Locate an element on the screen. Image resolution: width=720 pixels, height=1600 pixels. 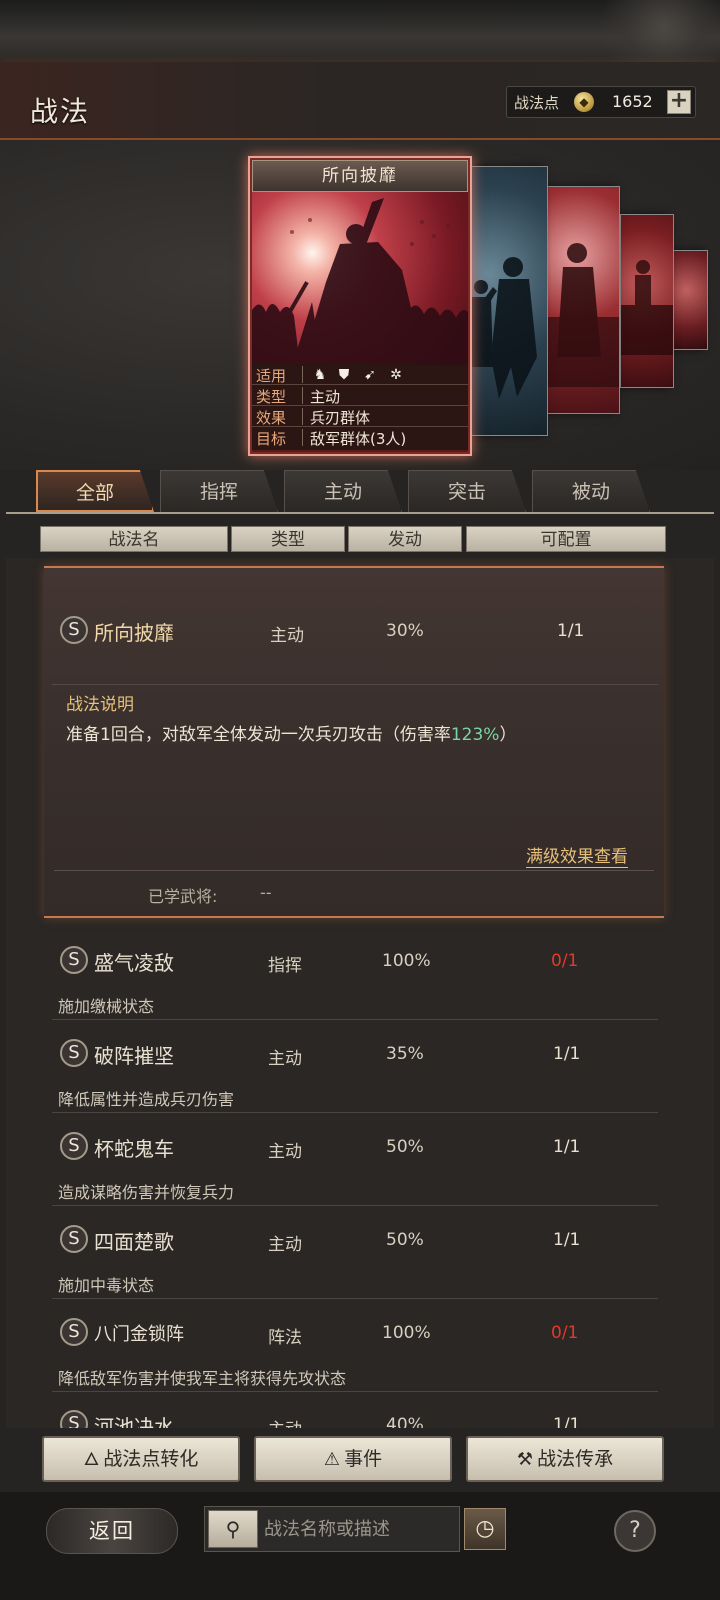
help-icon: ? is located at coordinates (635, 1531).